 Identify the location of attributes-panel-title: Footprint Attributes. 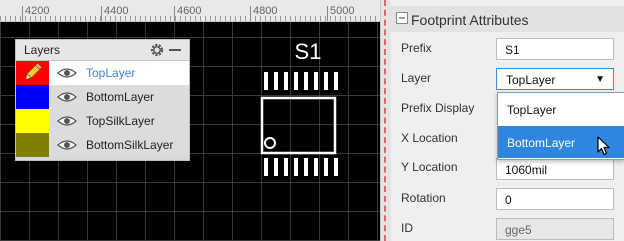
(470, 20).